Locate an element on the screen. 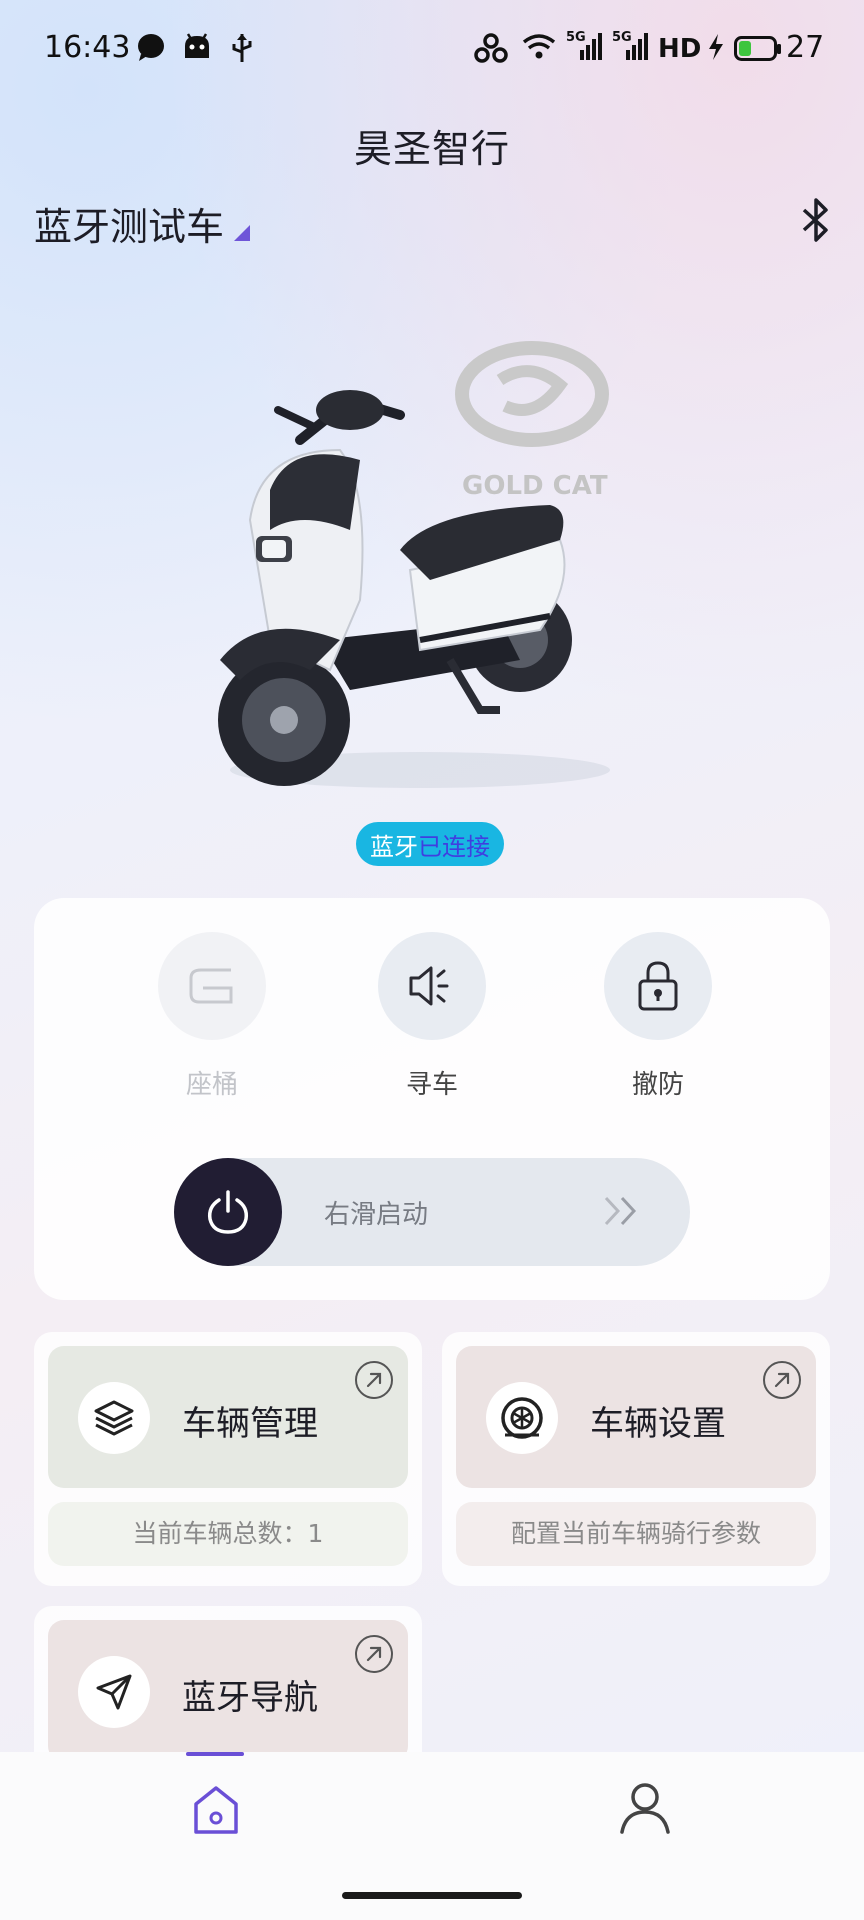 The height and width of the screenshot is (1920, 864). slider-knob is located at coordinates (228, 1212).